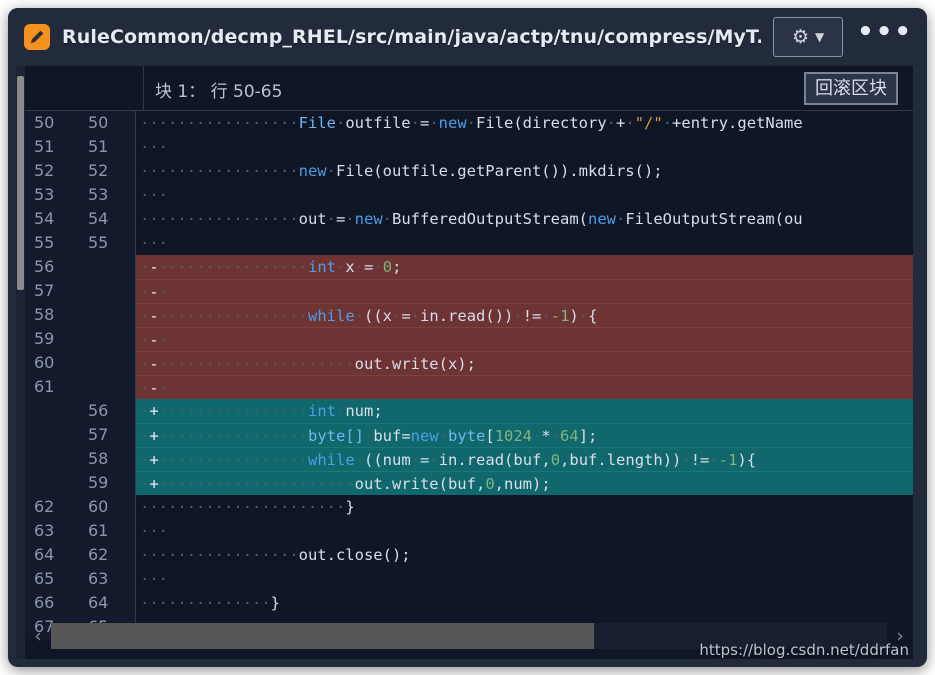 Image resolution: width=935 pixels, height=675 pixels. What do you see at coordinates (48, 339) in the screenshot?
I see `line-number-old: 59` at bounding box center [48, 339].